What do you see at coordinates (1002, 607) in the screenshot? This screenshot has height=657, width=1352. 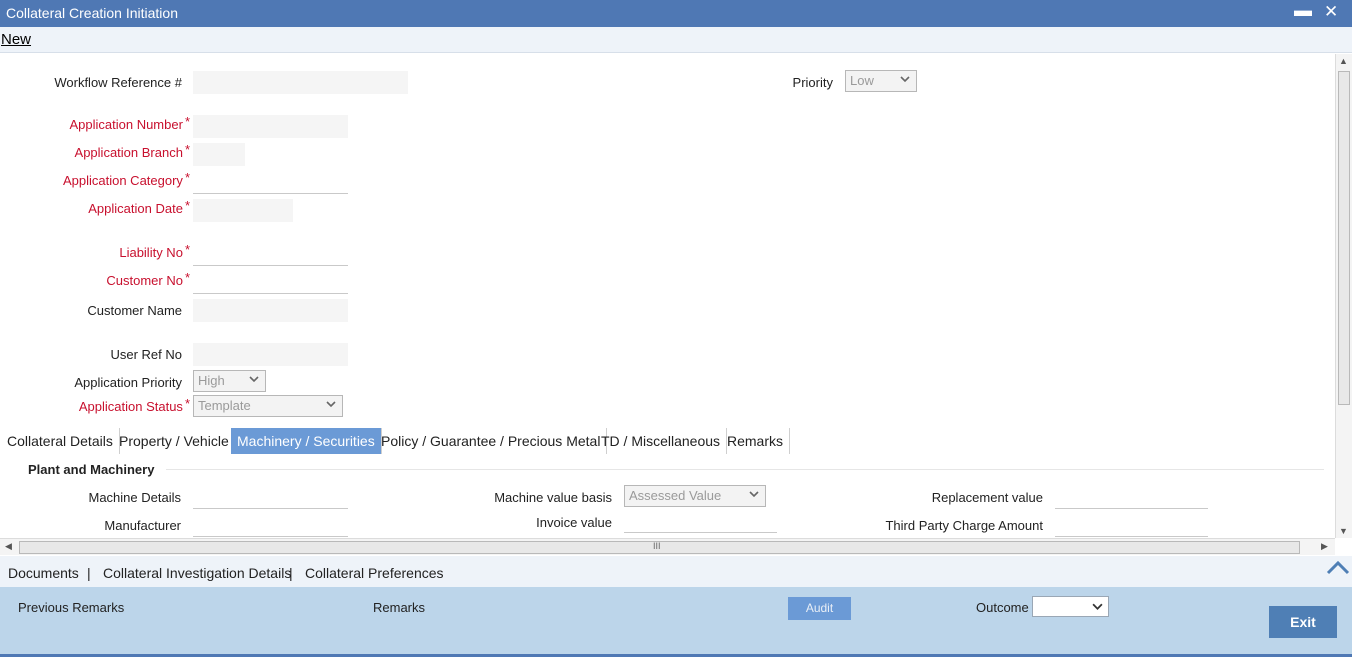 I see `outcome-label: Outcome` at bounding box center [1002, 607].